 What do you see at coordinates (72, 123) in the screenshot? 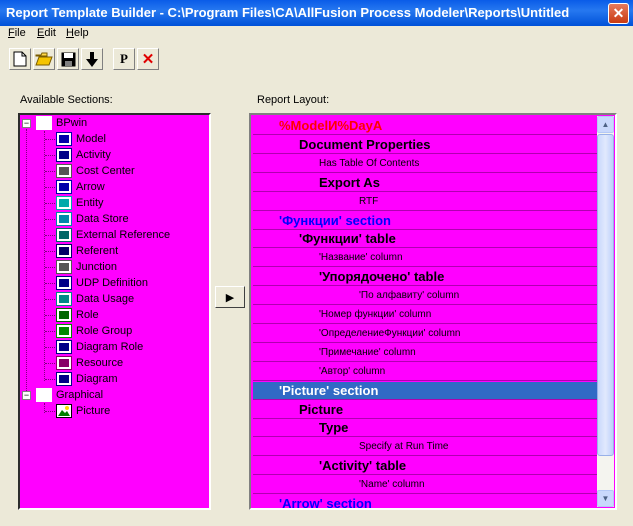
I see `tree-root-label: BPwin` at bounding box center [72, 123].